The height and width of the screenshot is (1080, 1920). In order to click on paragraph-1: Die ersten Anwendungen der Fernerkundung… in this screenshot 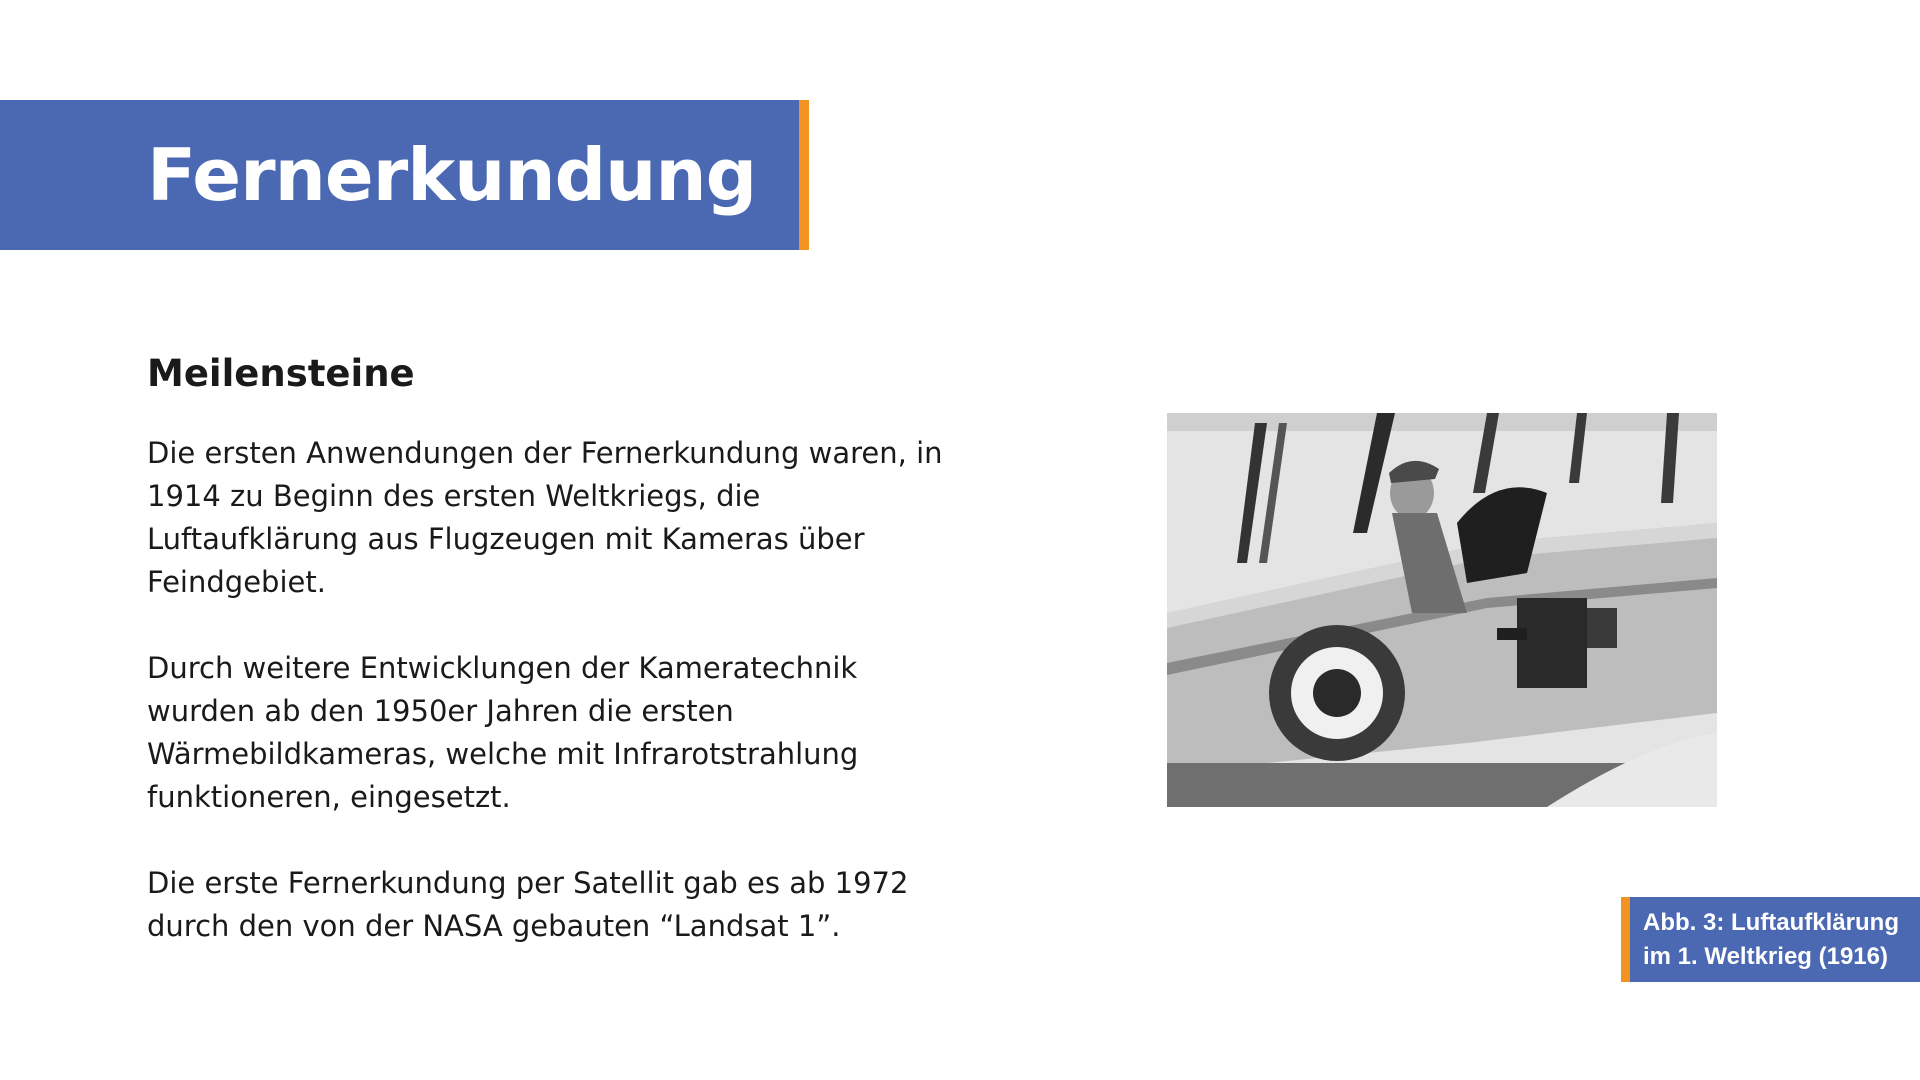, I will do `click(545, 517)`.